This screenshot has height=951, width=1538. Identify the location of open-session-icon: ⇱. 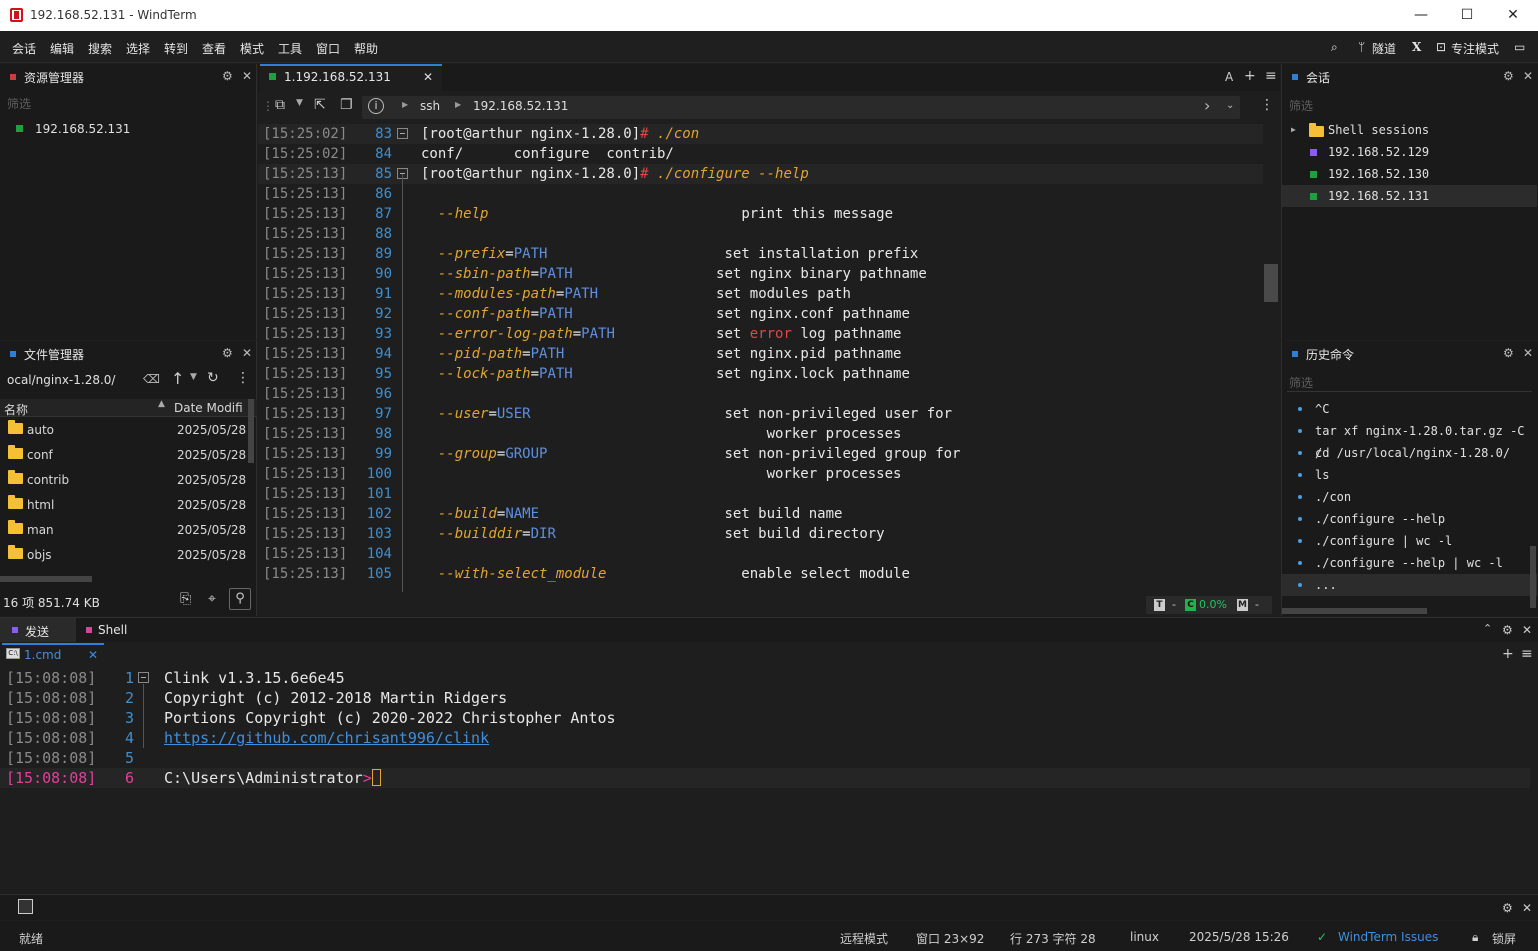
(320, 105).